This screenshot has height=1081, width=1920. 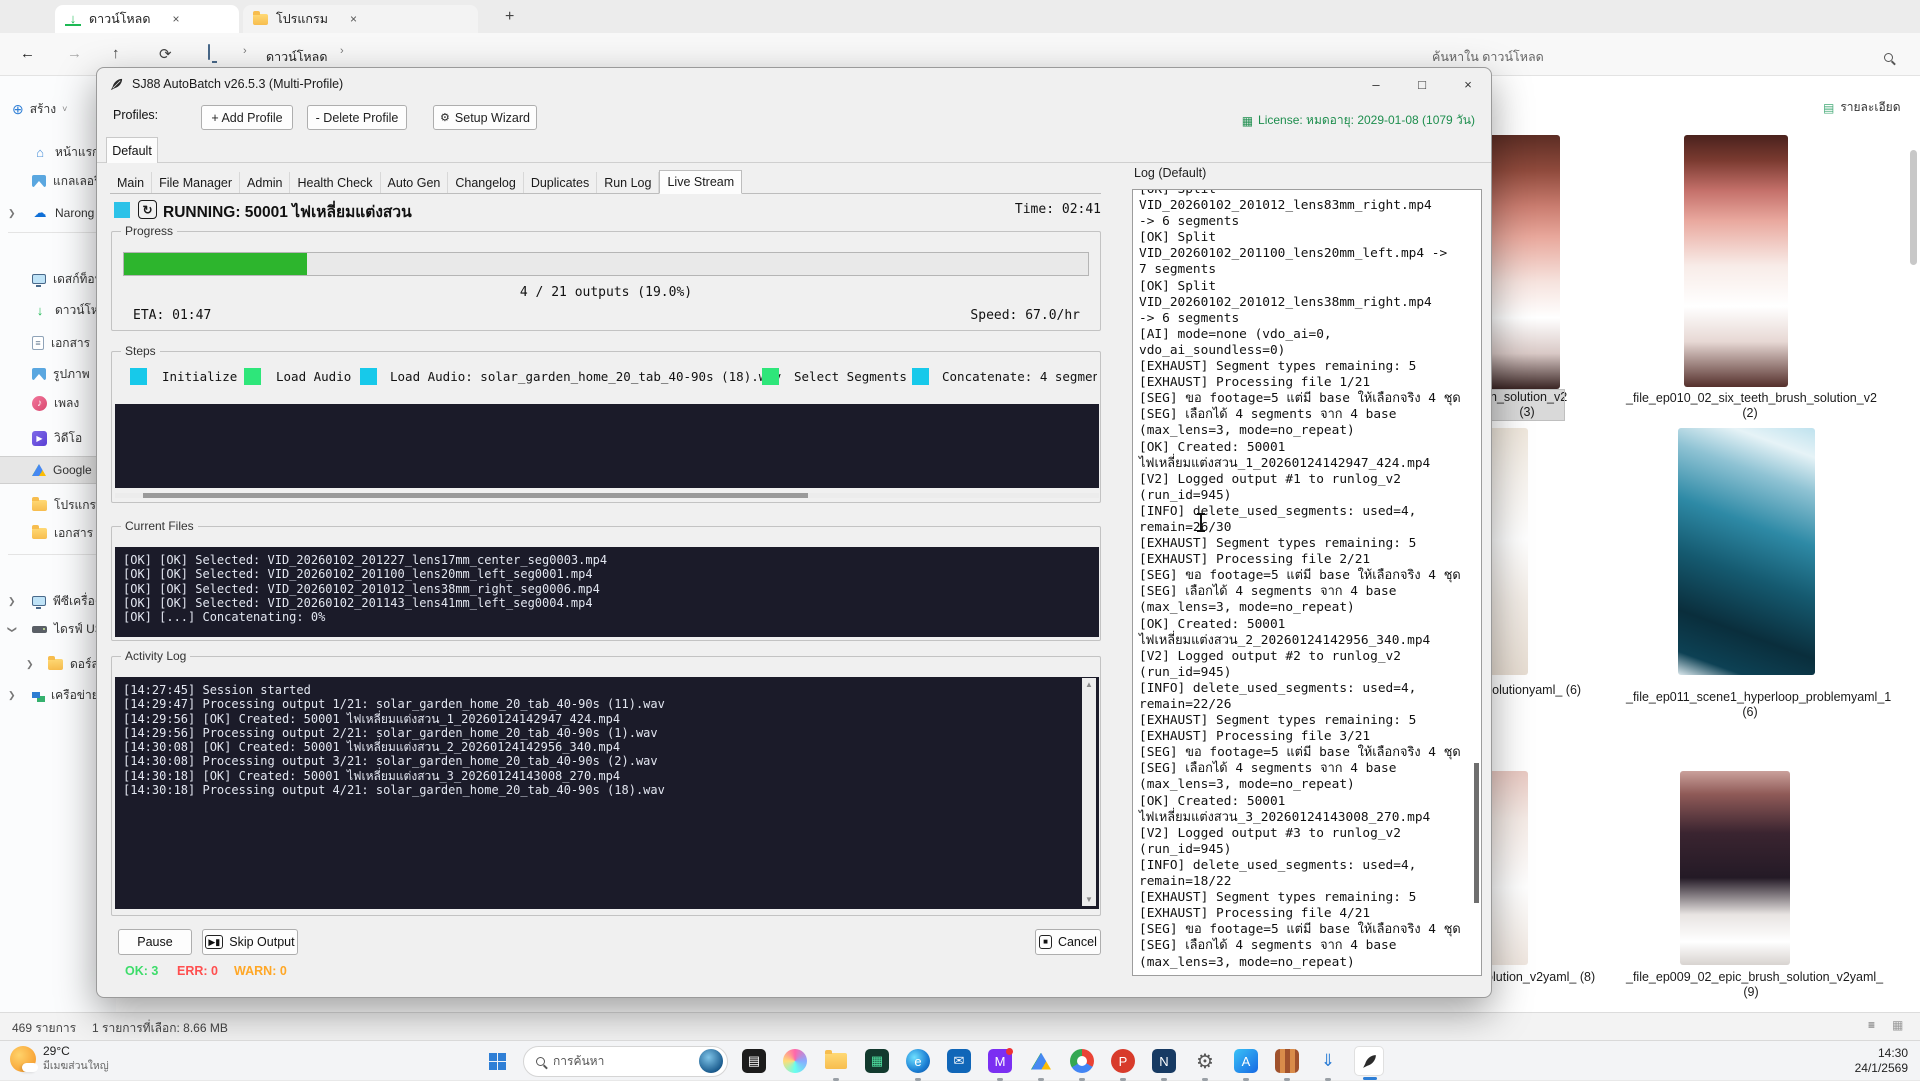 I want to click on calculator-icon: ▦, so click(x=877, y=1061).